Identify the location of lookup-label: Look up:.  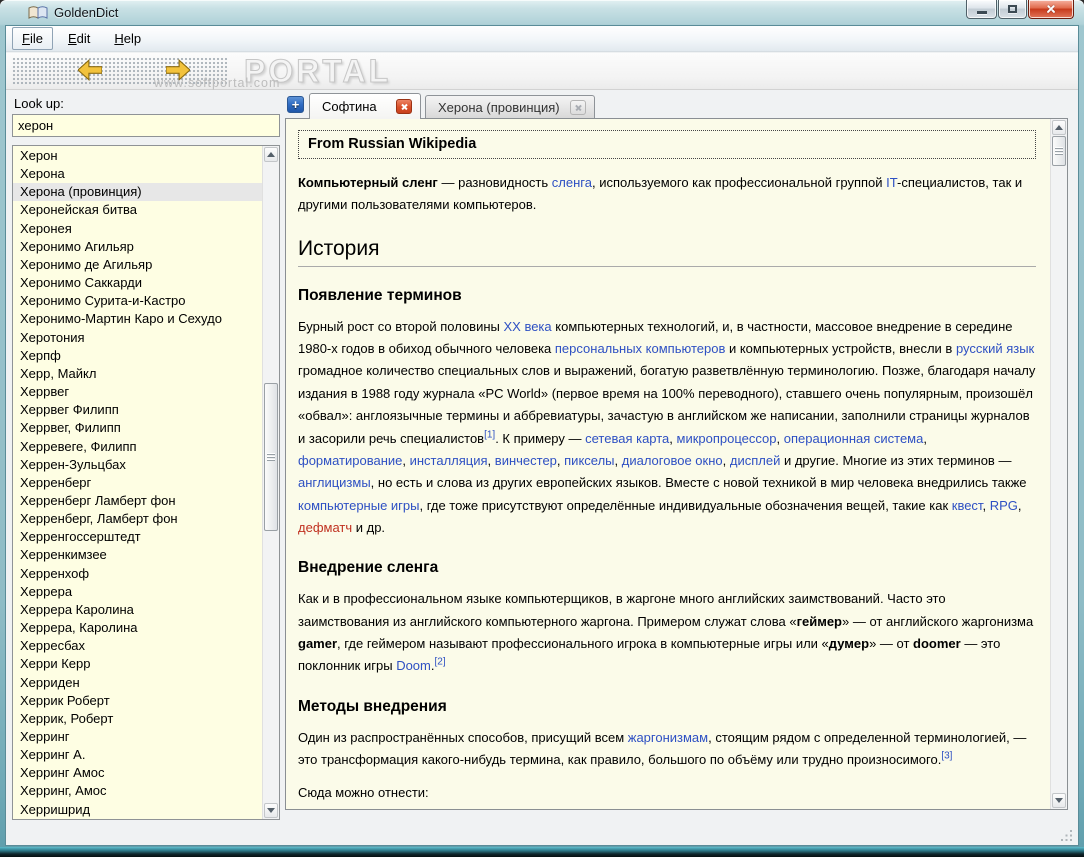
(39, 103).